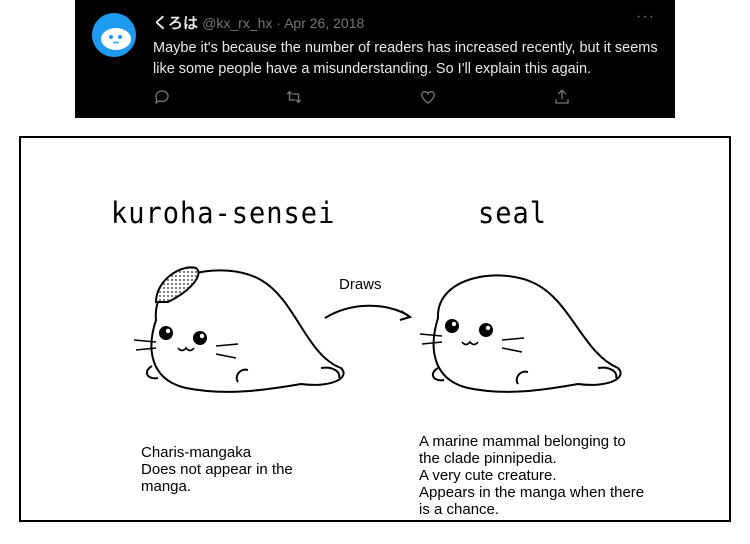  Describe the element at coordinates (645, 17) in the screenshot. I see `more-options-icon: ···` at that location.